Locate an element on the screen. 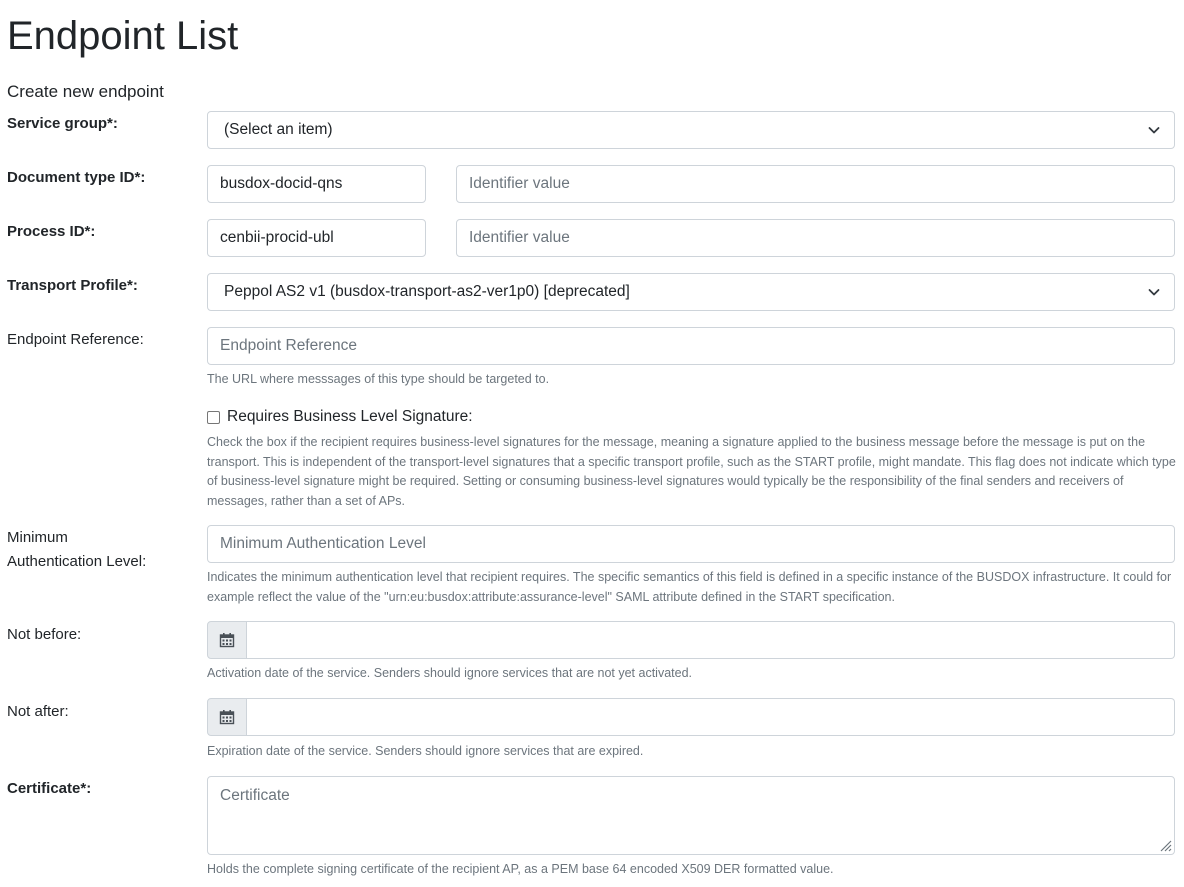 This screenshot has width=1184, height=887. business-signature-row: Requires Business Level Signature: is located at coordinates (340, 417).